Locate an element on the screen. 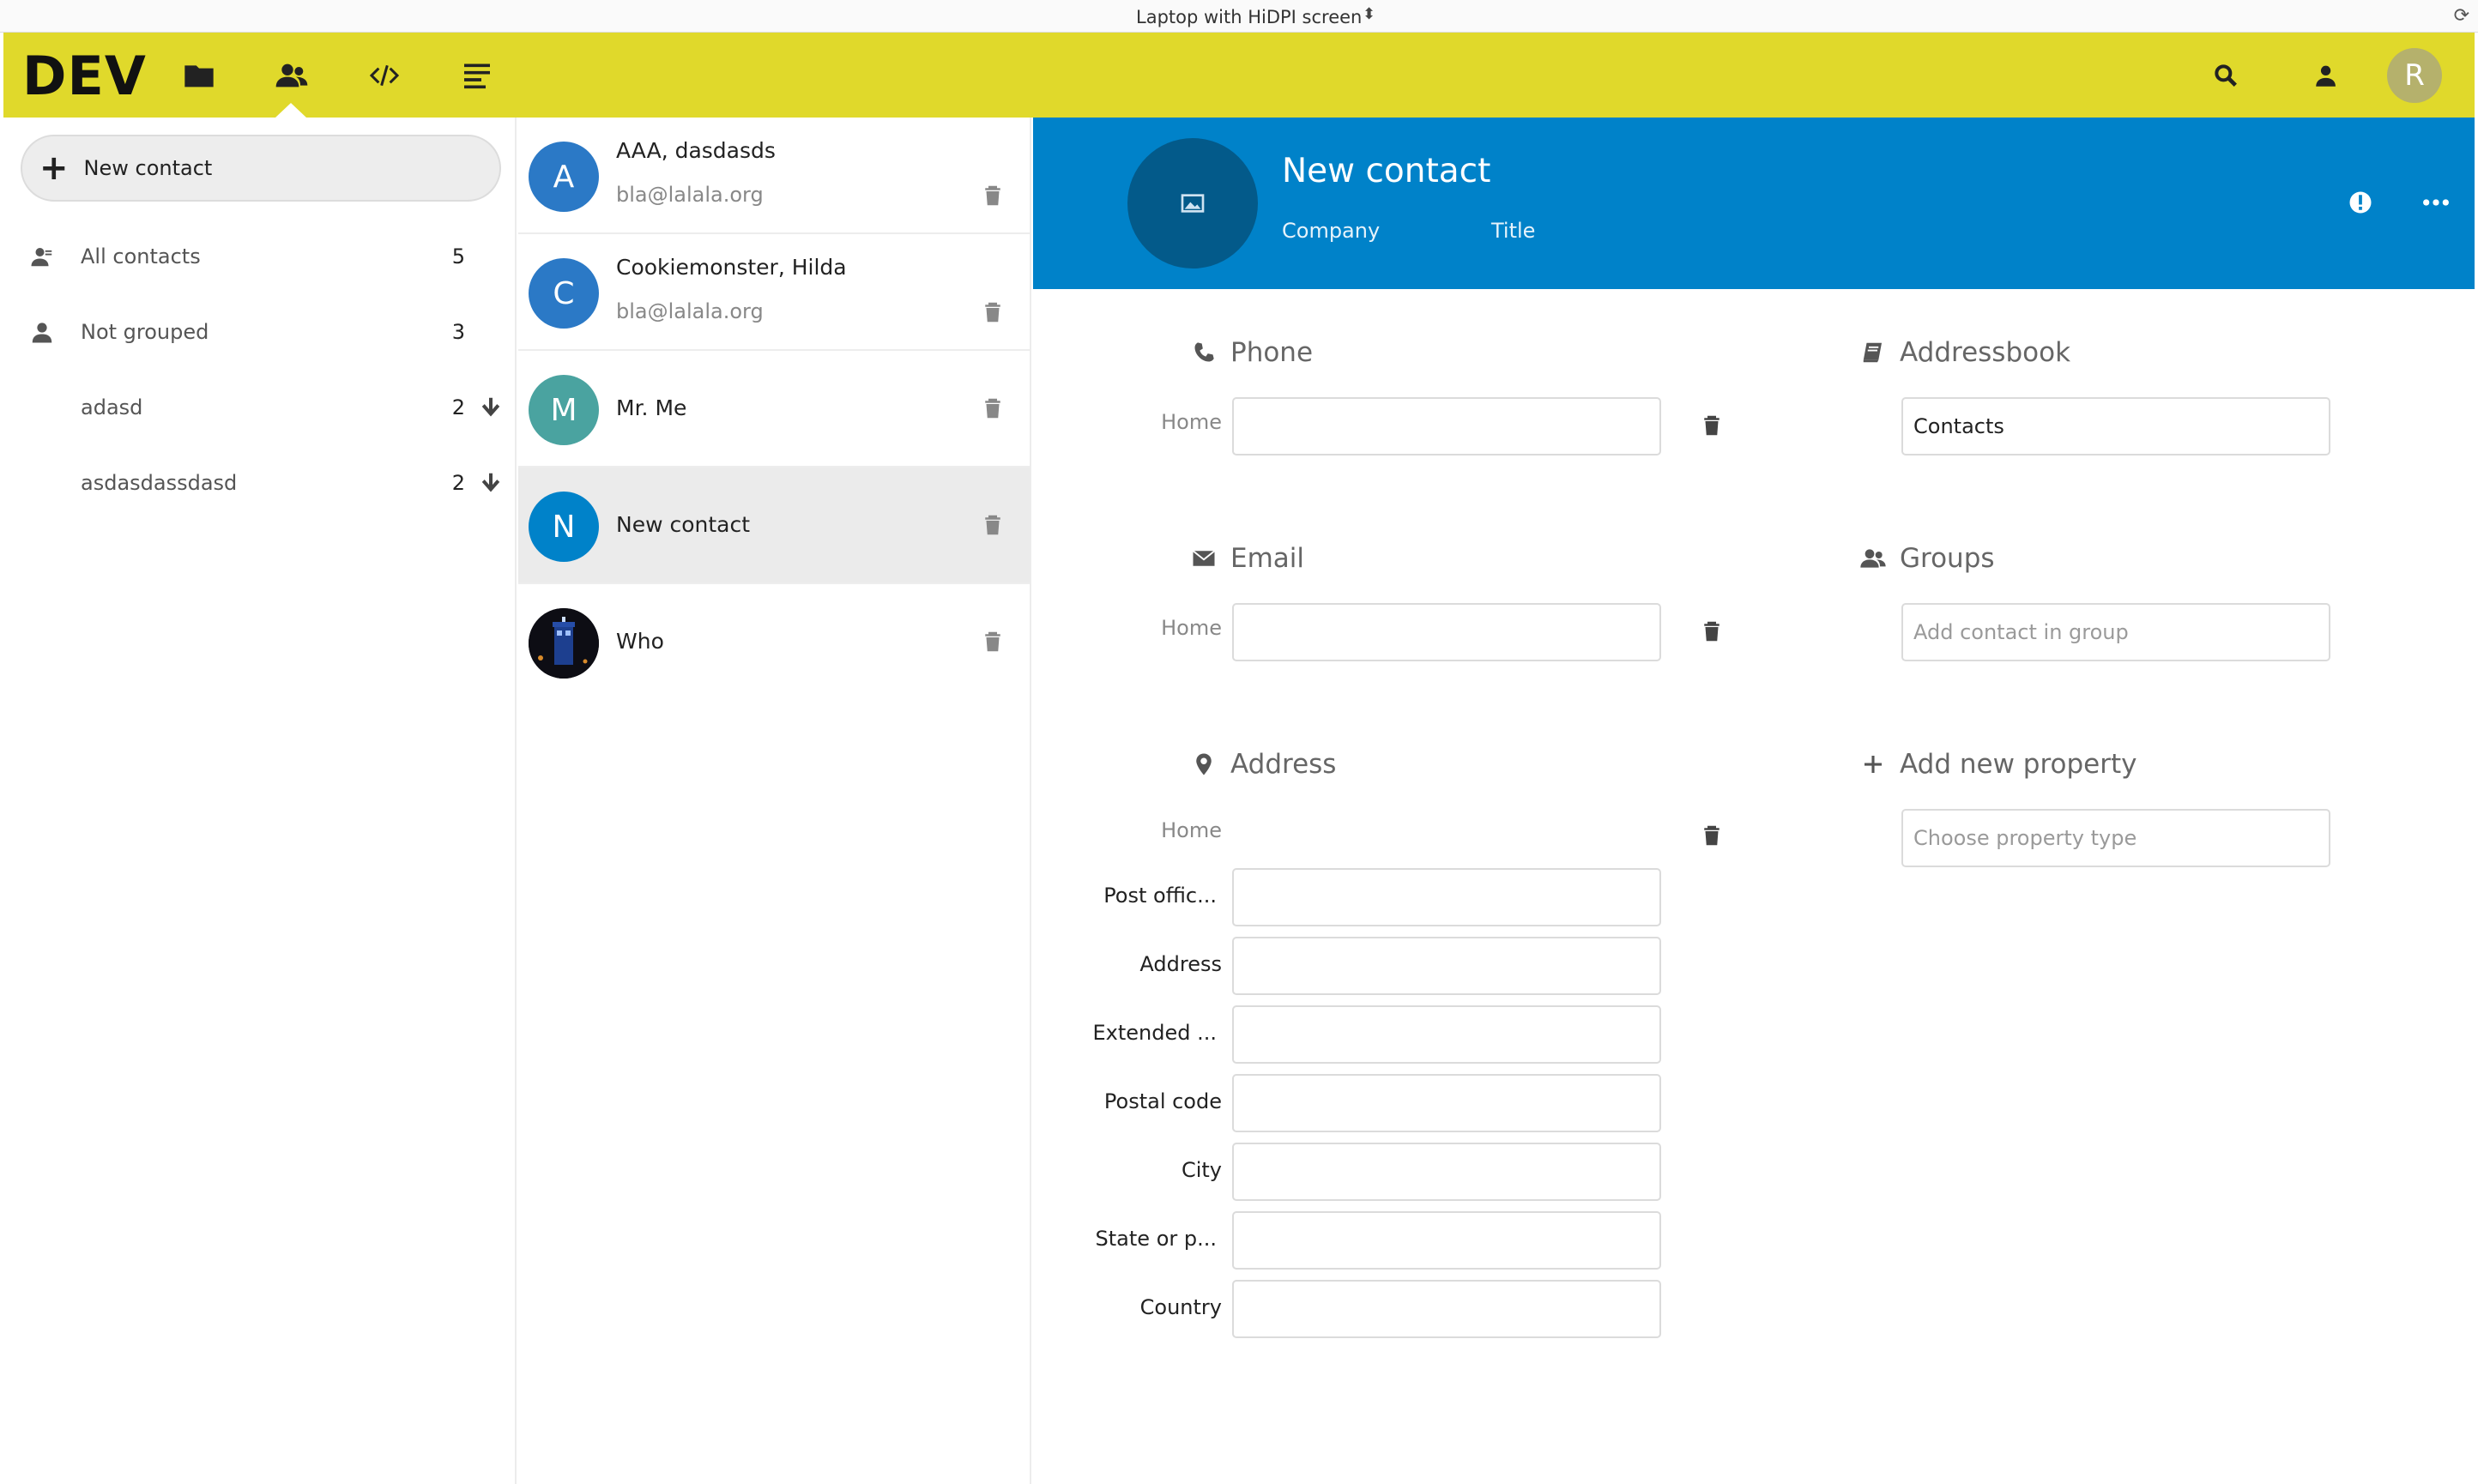 The image size is (2478, 1484). groups-icon is located at coordinates (1873, 558).